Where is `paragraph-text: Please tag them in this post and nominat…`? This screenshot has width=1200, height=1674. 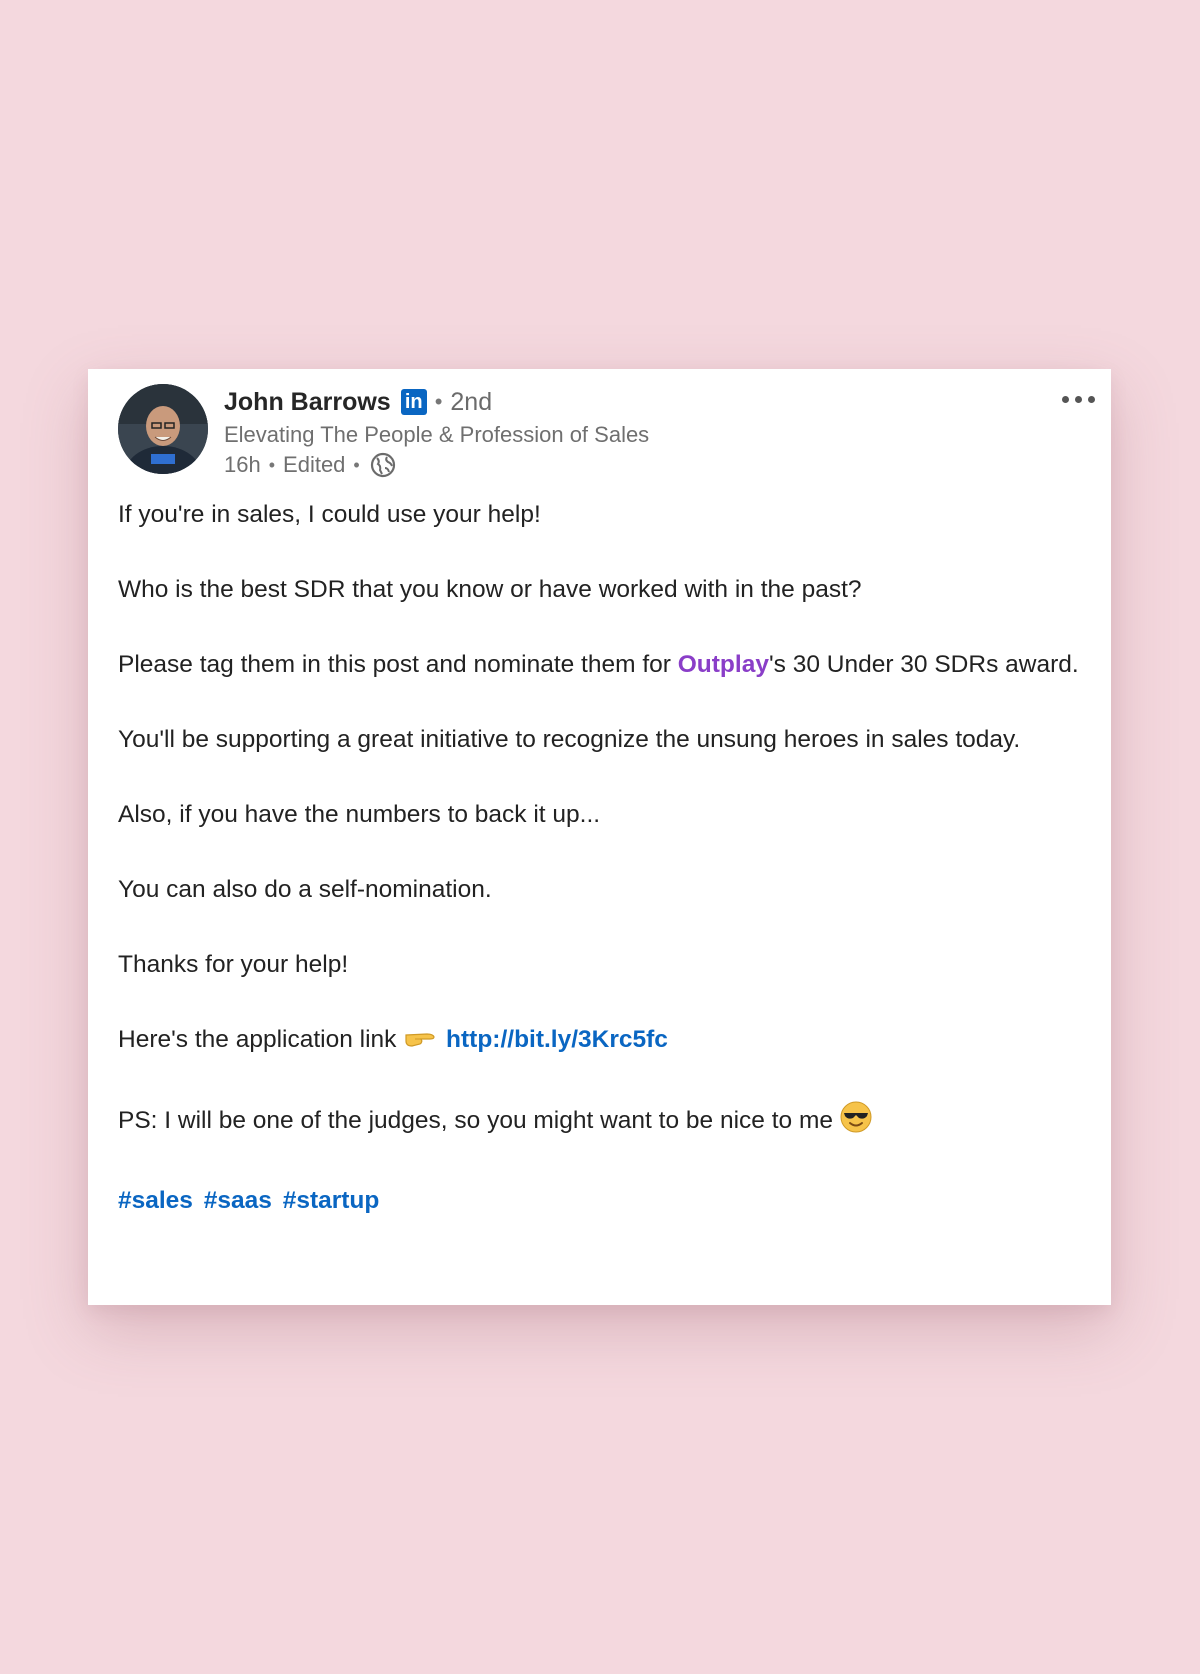 paragraph-text: Please tag them in this post and nominat… is located at coordinates (398, 664).